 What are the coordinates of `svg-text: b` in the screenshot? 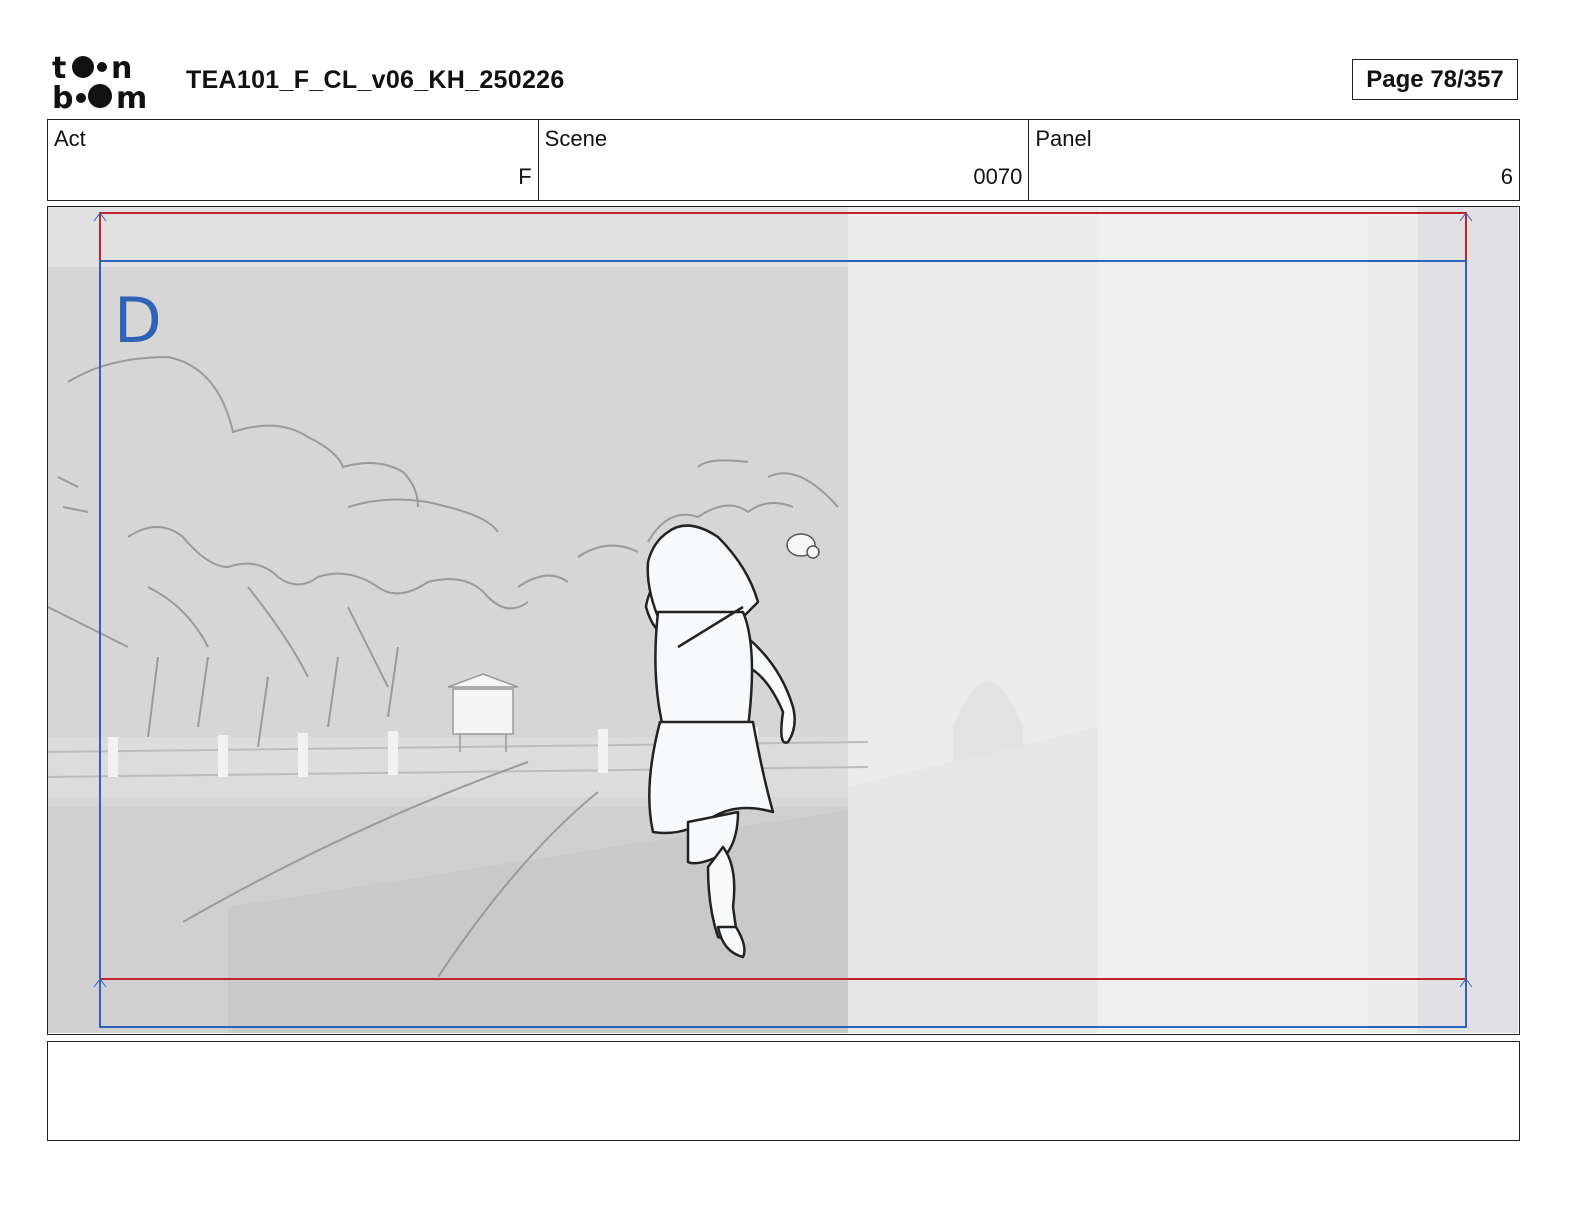 It's located at (62, 96).